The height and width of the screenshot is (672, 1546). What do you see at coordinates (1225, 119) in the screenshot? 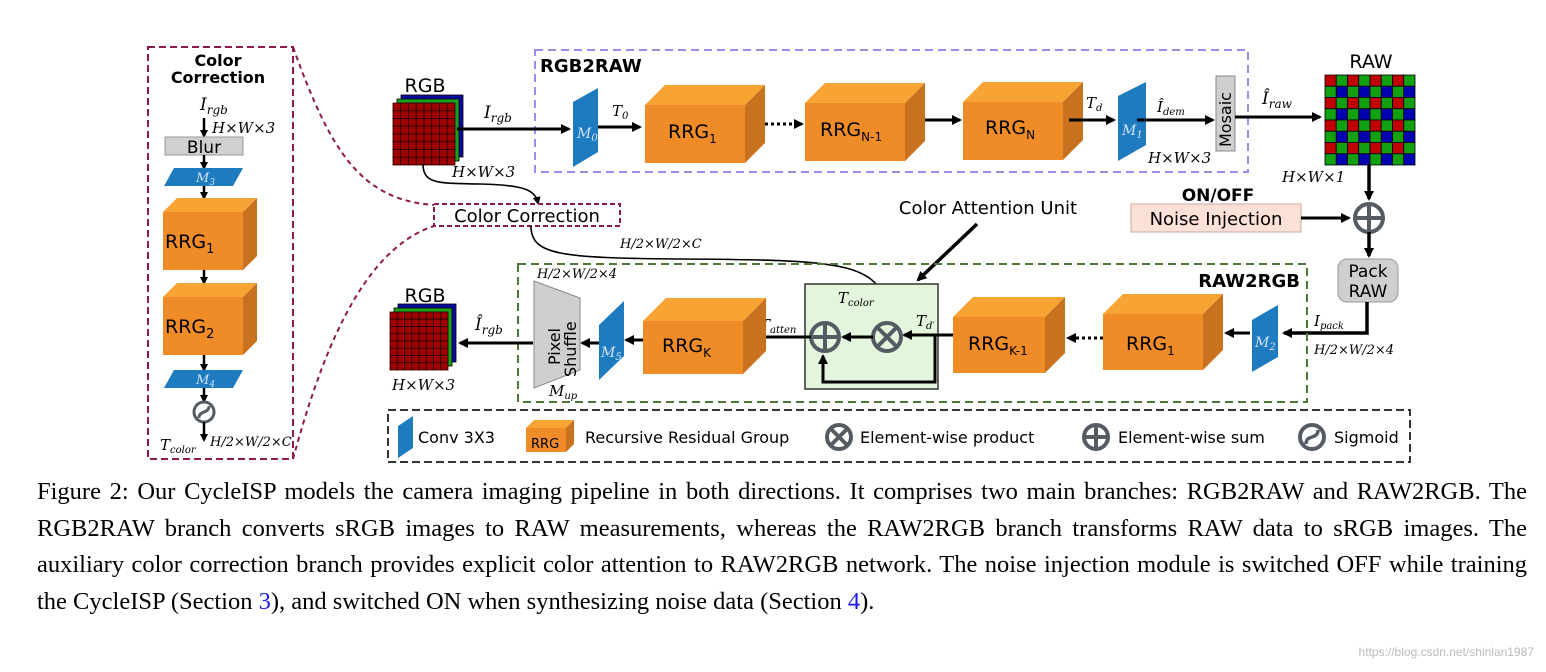
I see `mosaic-label: Mosaic` at bounding box center [1225, 119].